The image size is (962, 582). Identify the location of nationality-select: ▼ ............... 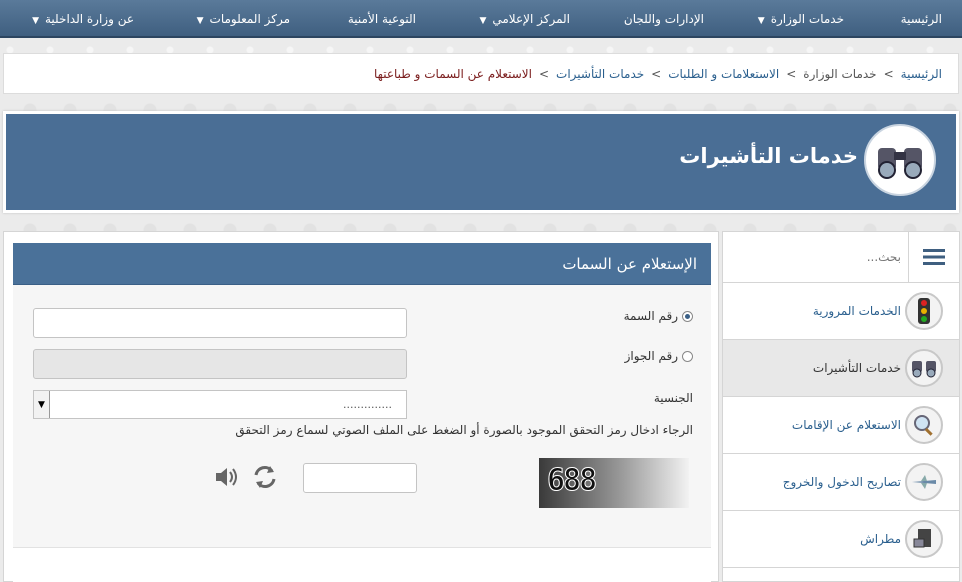
(220, 404).